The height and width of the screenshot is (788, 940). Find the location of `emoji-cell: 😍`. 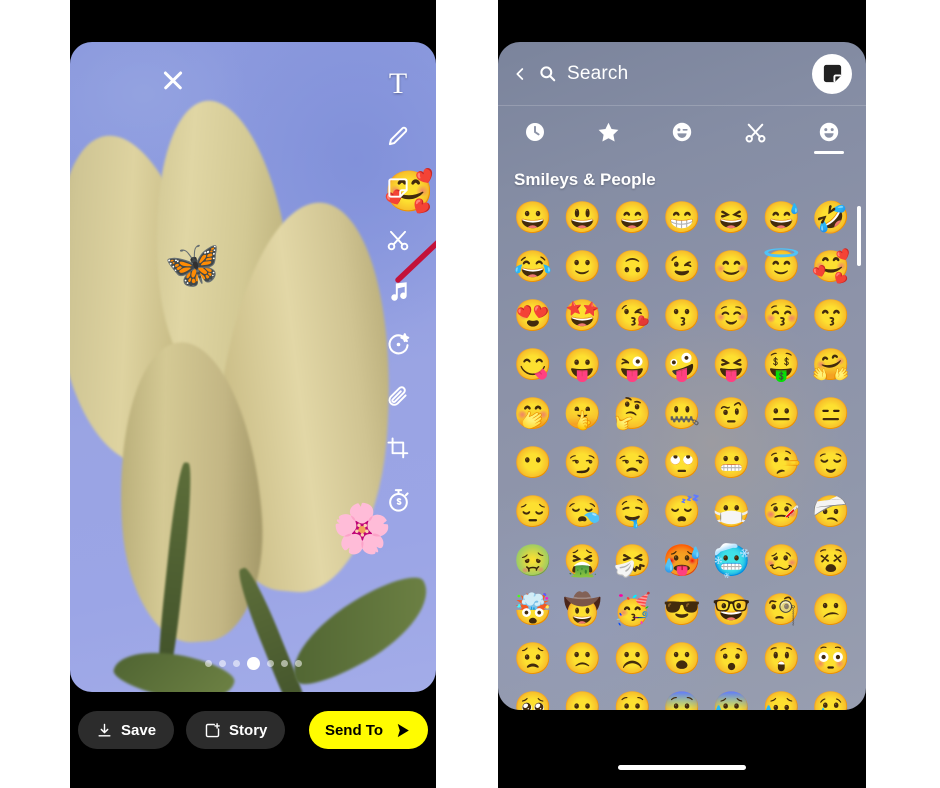

emoji-cell: 😍 is located at coordinates (533, 315).